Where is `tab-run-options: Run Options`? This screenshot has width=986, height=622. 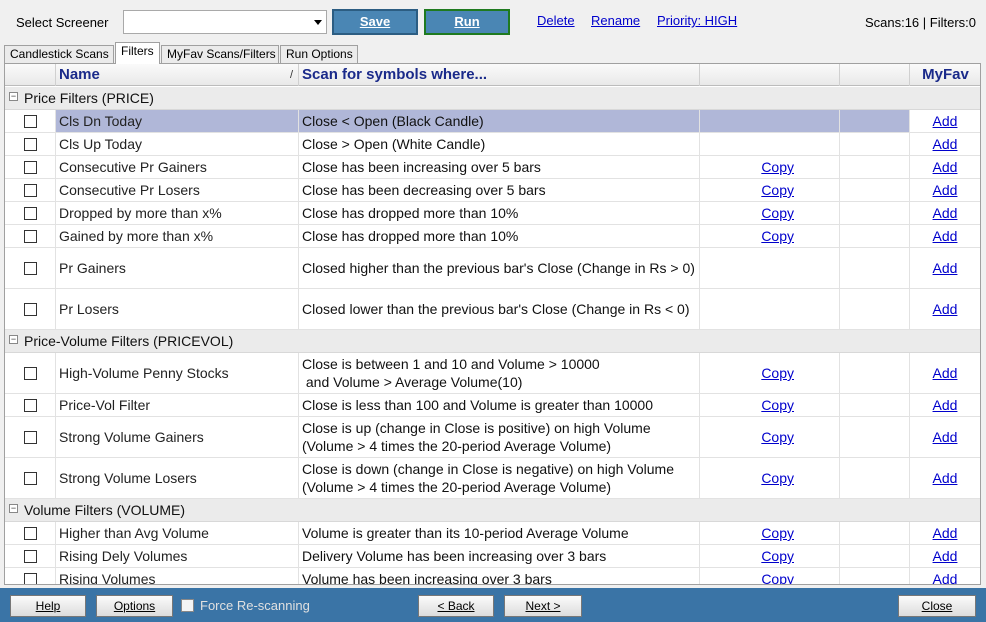 tab-run-options: Run Options is located at coordinates (319, 54).